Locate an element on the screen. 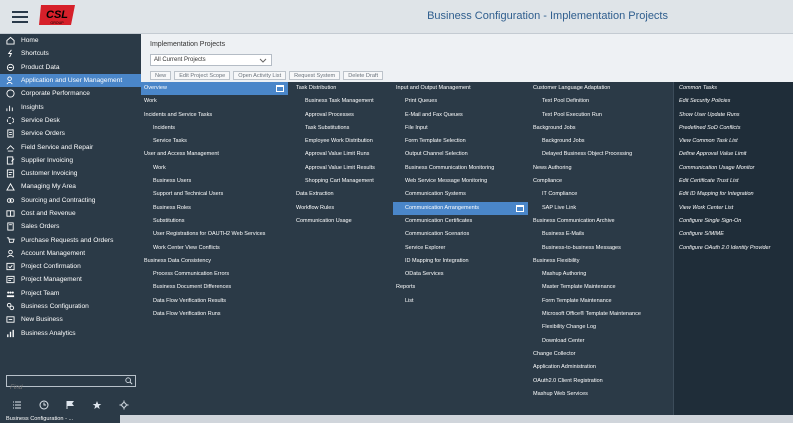  menu-item-business-task-management: Business Task Management is located at coordinates (342, 101).